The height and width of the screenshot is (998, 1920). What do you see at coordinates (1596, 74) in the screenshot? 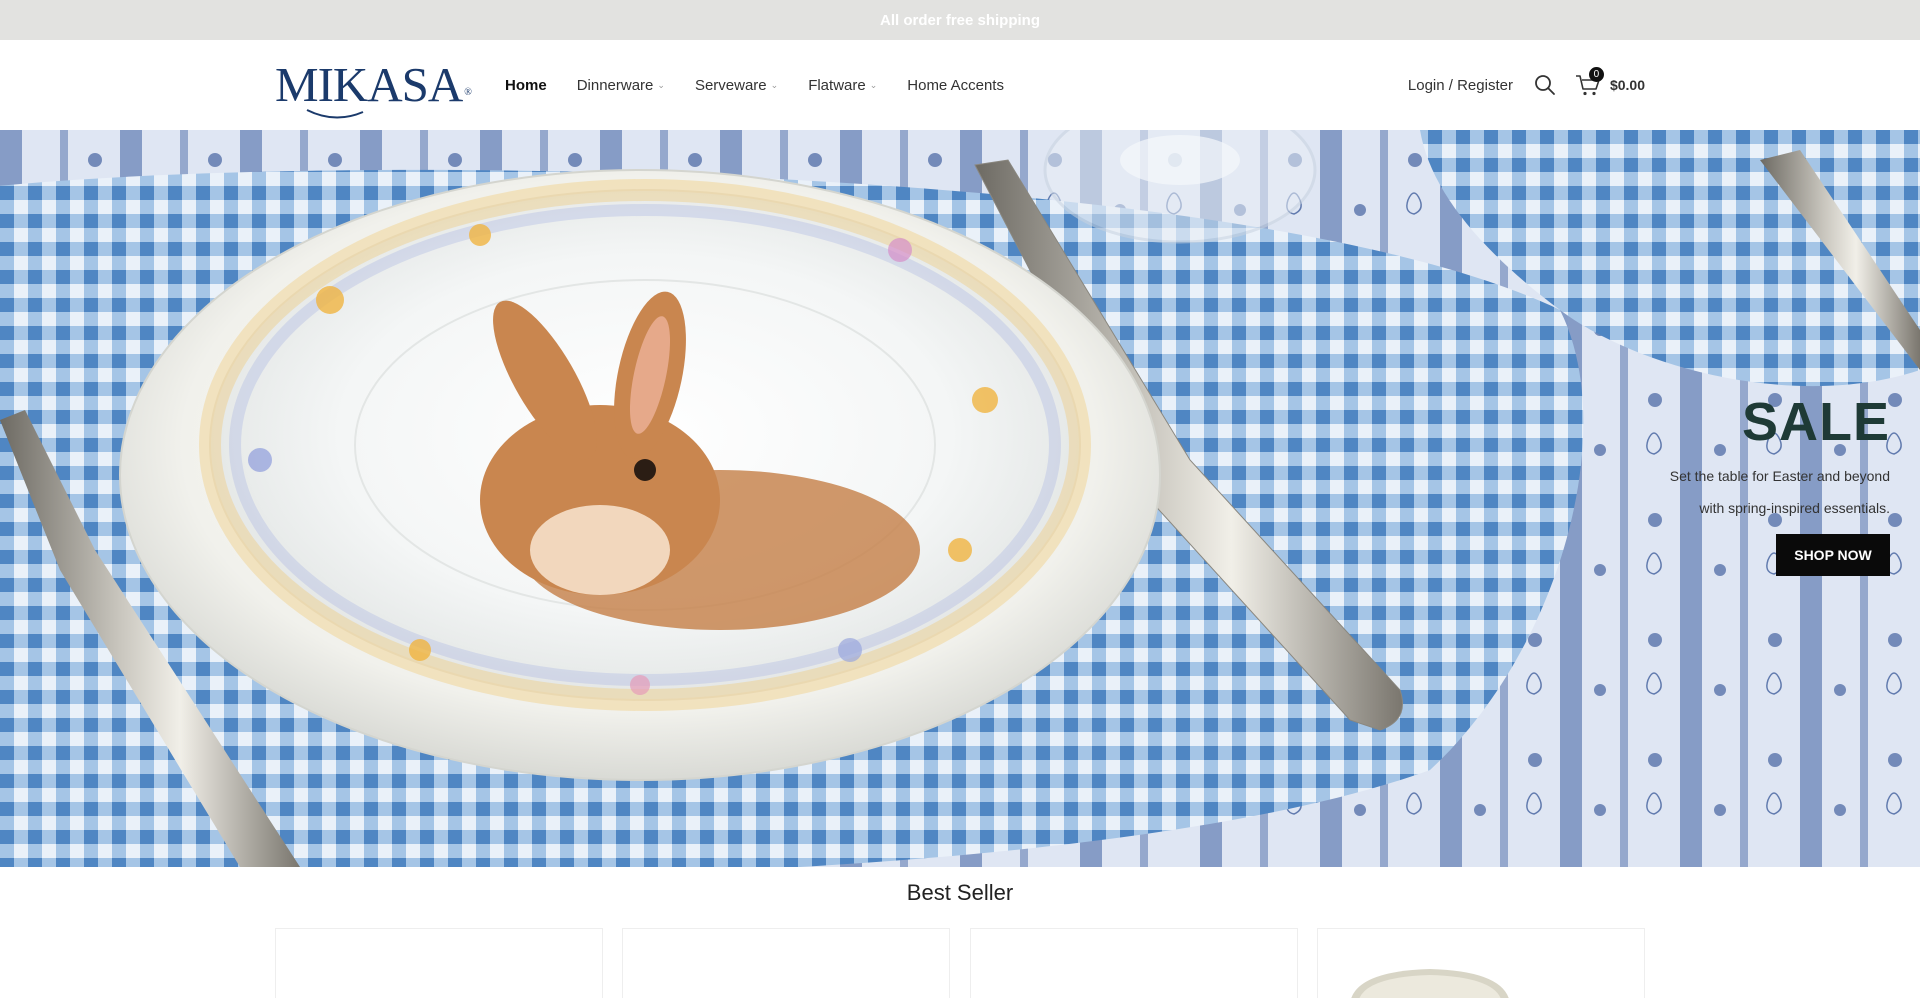
I see `cart-count-badge: 0` at bounding box center [1596, 74].